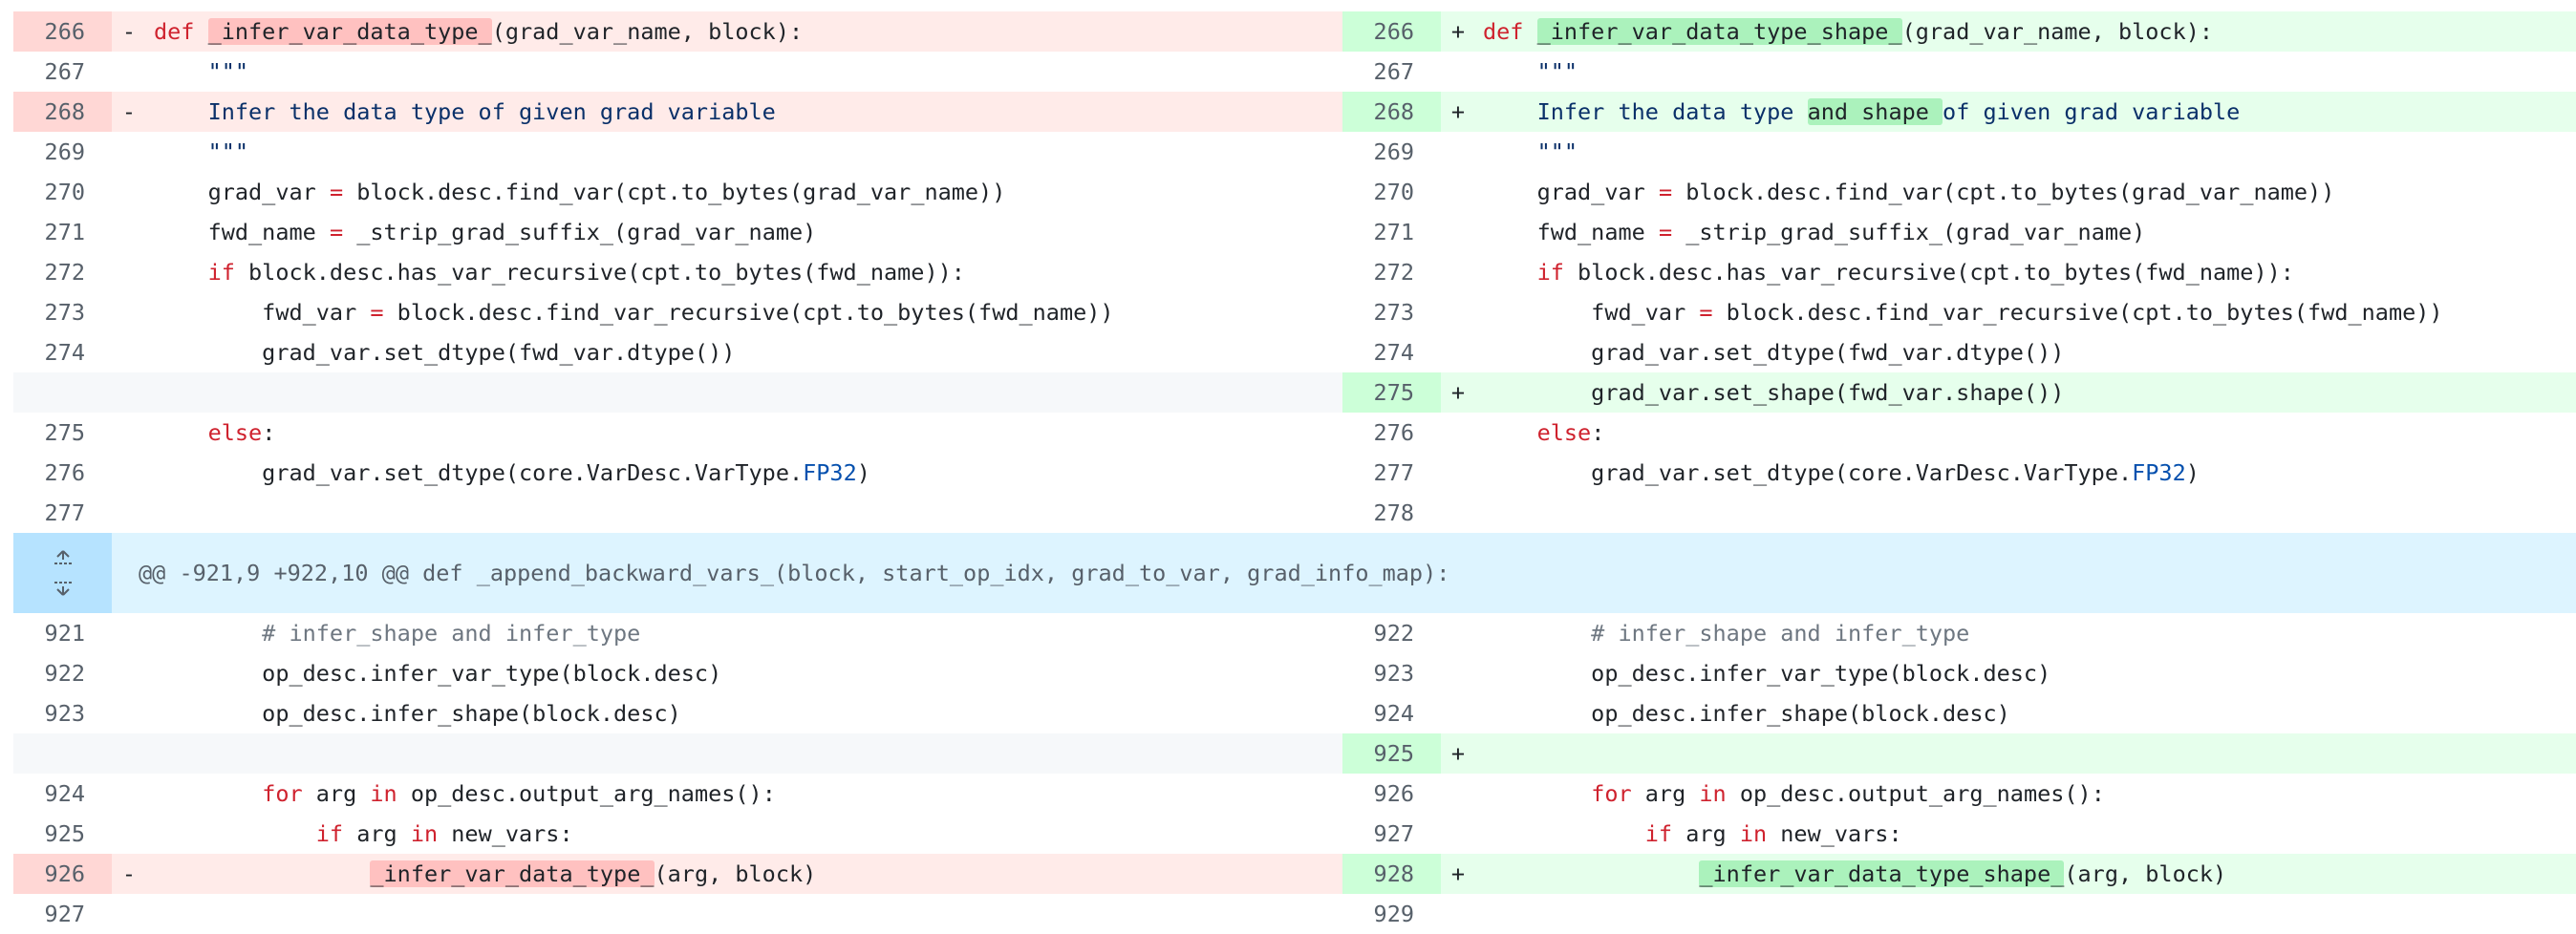  Describe the element at coordinates (1550, 272) in the screenshot. I see `keyword-token: if` at that location.